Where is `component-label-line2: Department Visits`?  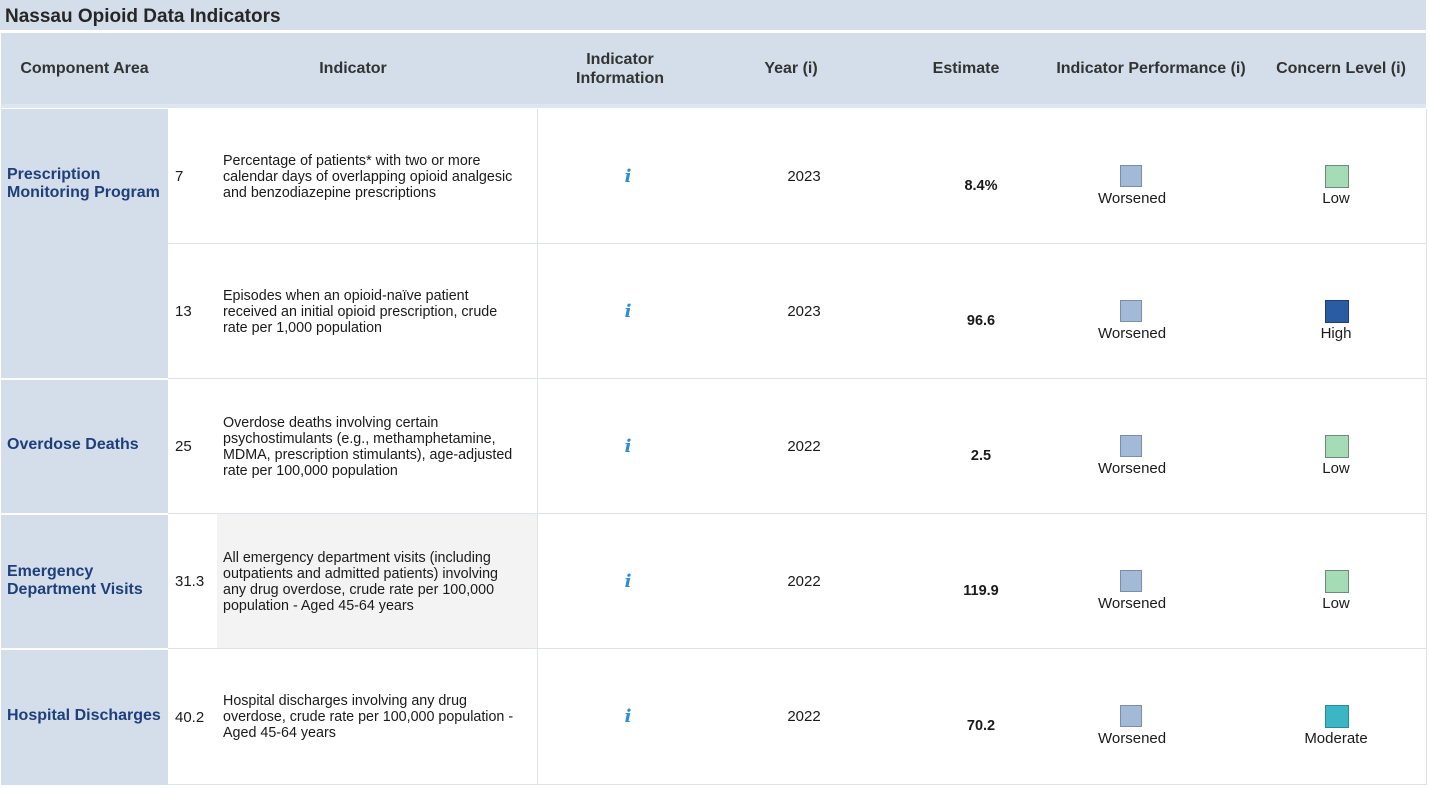 component-label-line2: Department Visits is located at coordinates (75, 589).